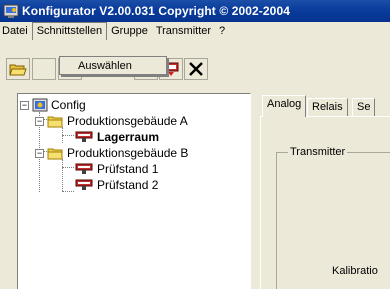 The height and width of the screenshot is (289, 390). I want to click on tree-label: Produktionsgebäude A, so click(127, 121).